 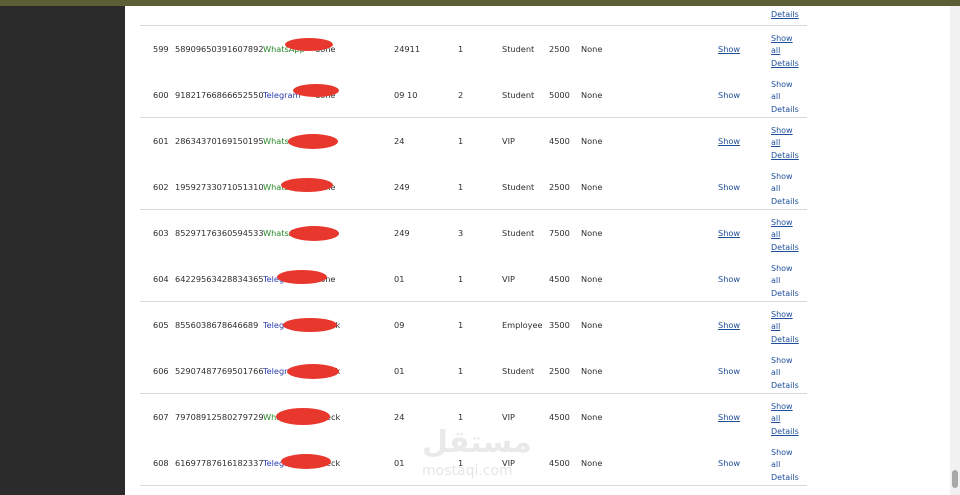 I want to click on watermark: مستقل mostaqi.com, so click(x=472, y=456).